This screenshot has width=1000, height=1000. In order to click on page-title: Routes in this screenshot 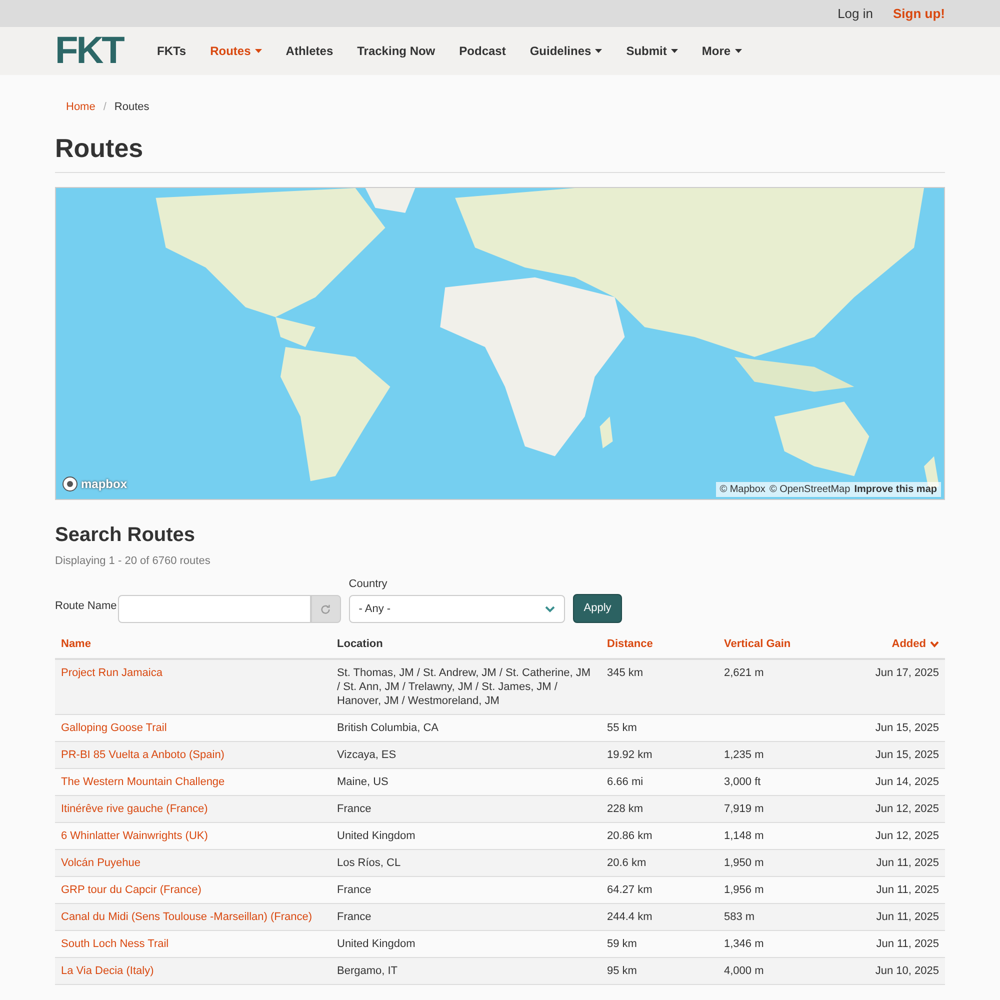, I will do `click(500, 151)`.